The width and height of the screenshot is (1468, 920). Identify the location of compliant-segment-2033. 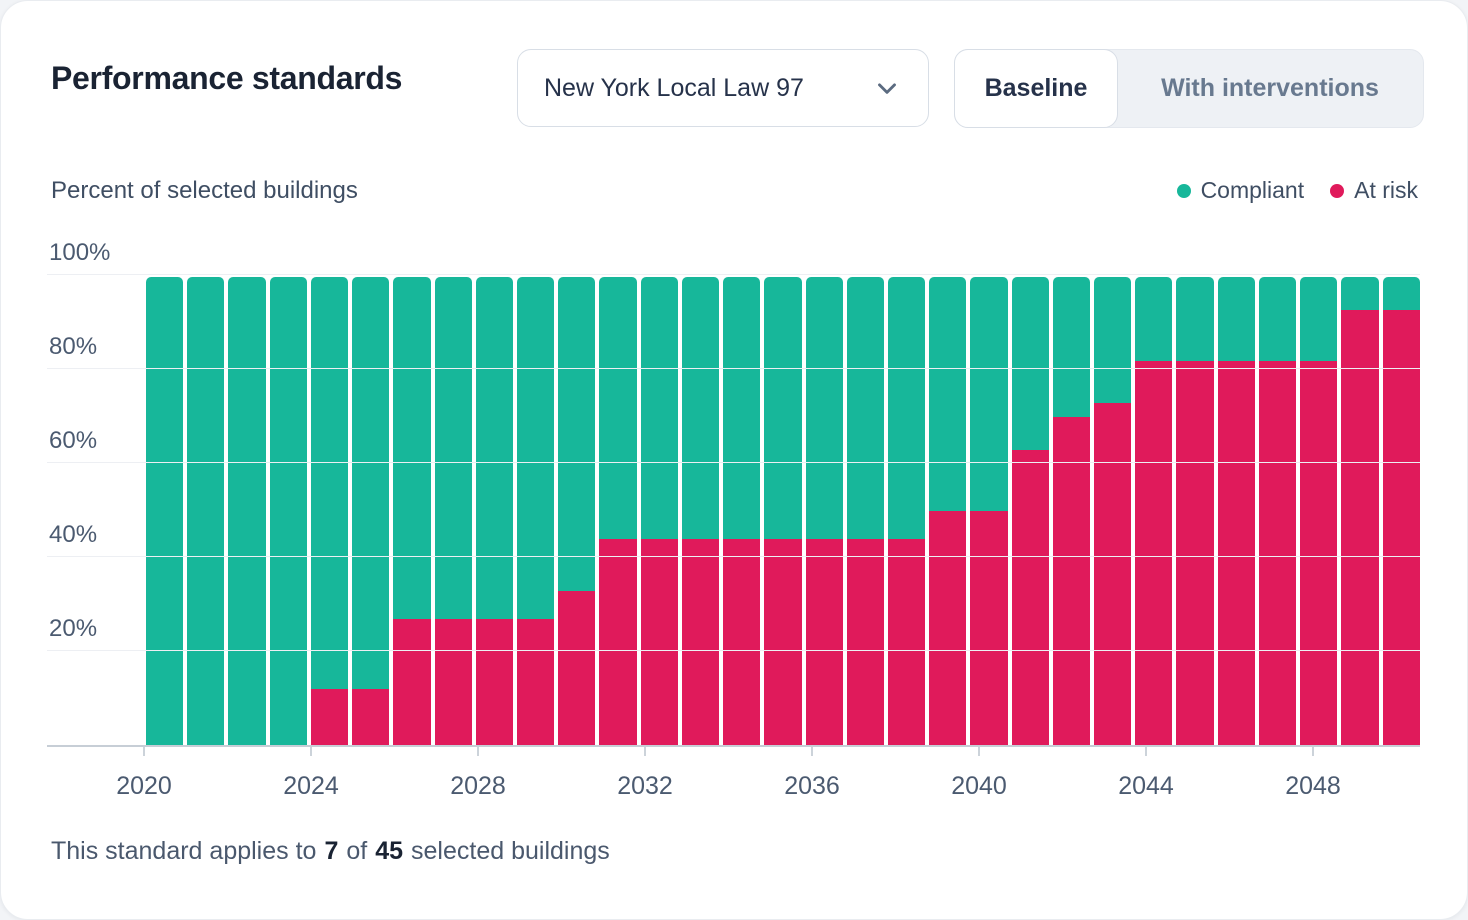
(700, 408).